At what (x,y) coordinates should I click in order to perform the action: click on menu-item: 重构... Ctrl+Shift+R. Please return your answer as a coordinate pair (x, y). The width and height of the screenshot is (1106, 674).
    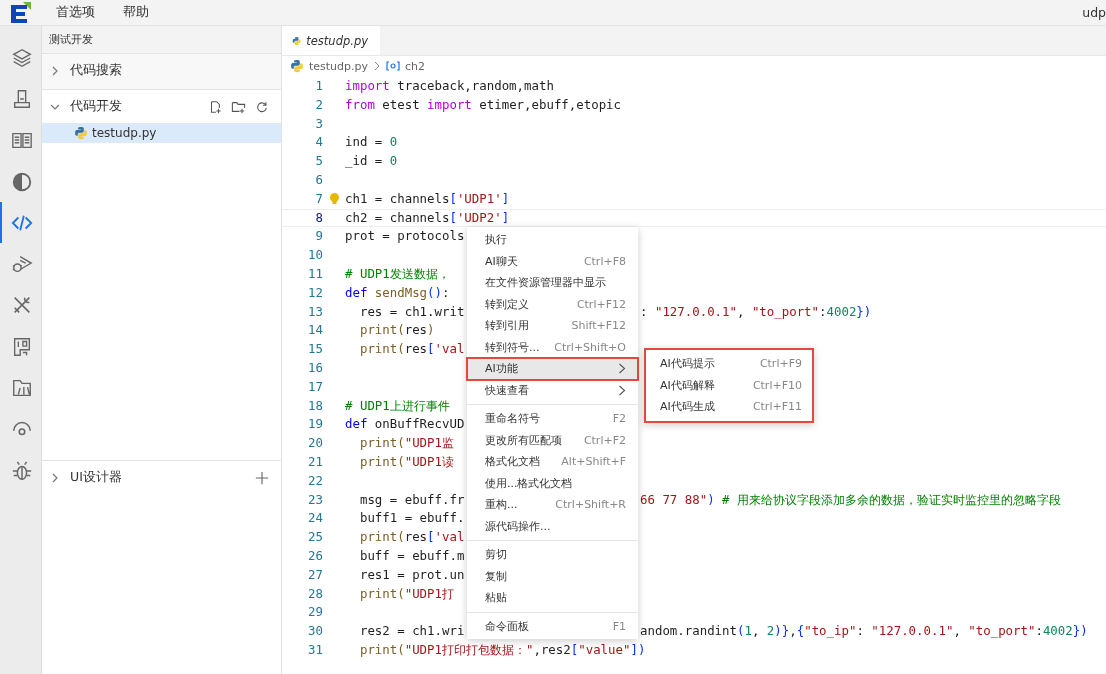
    Looking at the image, I should click on (552, 505).